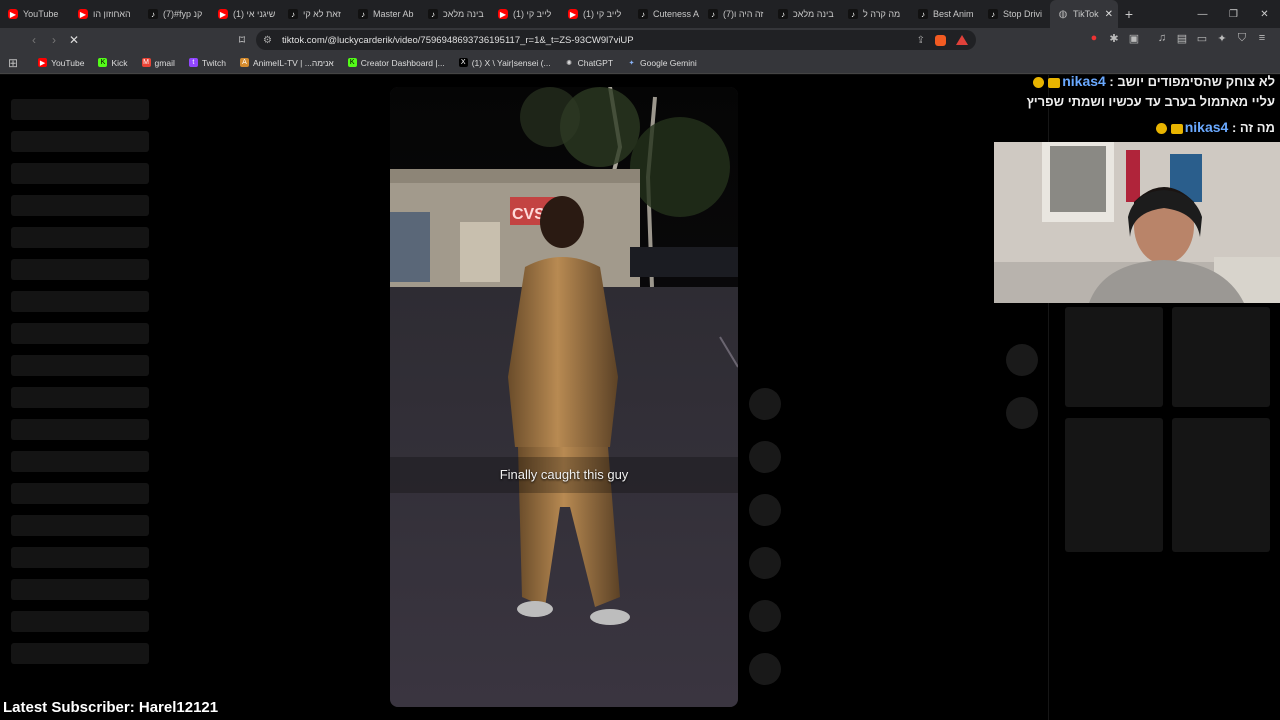 The image size is (1280, 720). What do you see at coordinates (113, 63) in the screenshot?
I see `bookmark-kick: K Kick` at bounding box center [113, 63].